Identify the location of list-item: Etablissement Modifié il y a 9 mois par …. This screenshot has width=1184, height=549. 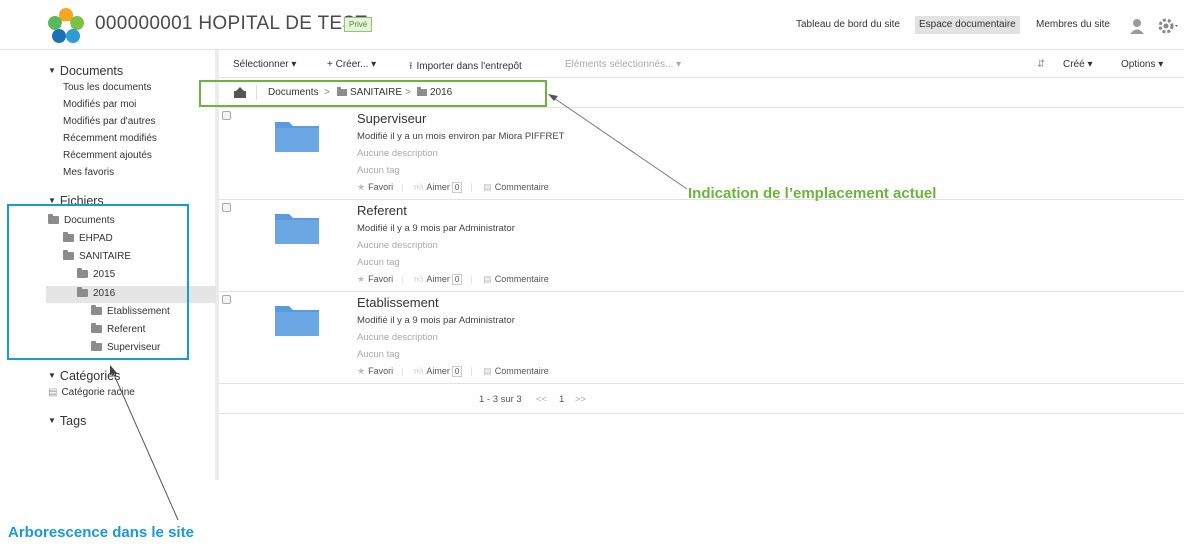
(701, 338).